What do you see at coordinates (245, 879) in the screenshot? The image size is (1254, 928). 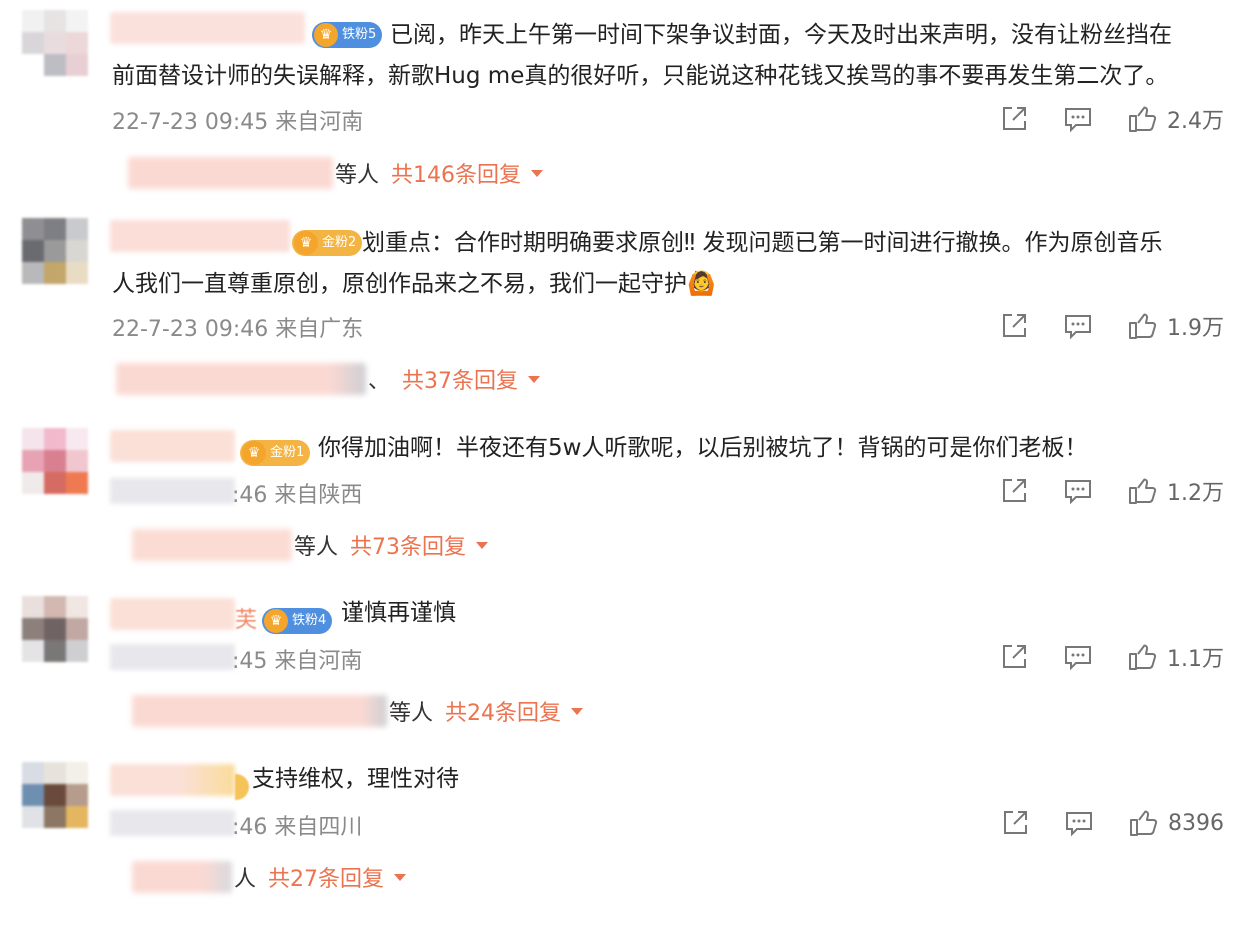 I see `reply-others: 人` at bounding box center [245, 879].